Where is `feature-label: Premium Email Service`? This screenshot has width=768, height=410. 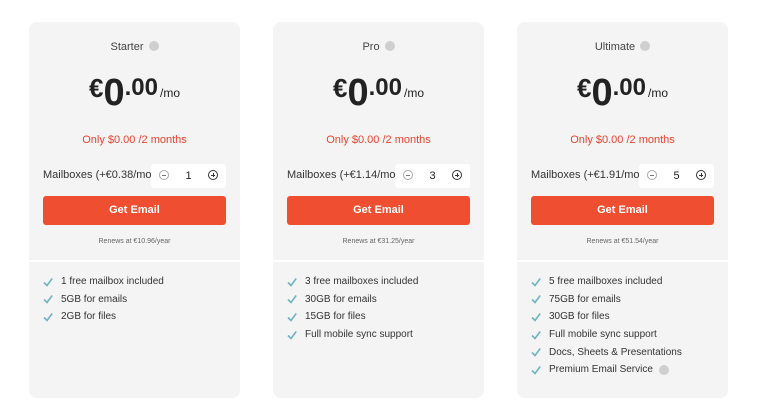 feature-label: Premium Email Service is located at coordinates (601, 370).